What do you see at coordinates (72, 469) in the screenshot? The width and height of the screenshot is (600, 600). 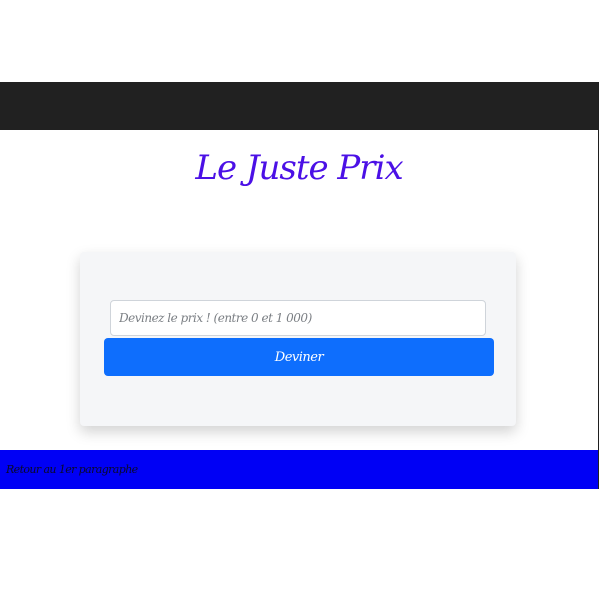 I see `back-to-top-link: Retour au 1er paragraphe` at bounding box center [72, 469].